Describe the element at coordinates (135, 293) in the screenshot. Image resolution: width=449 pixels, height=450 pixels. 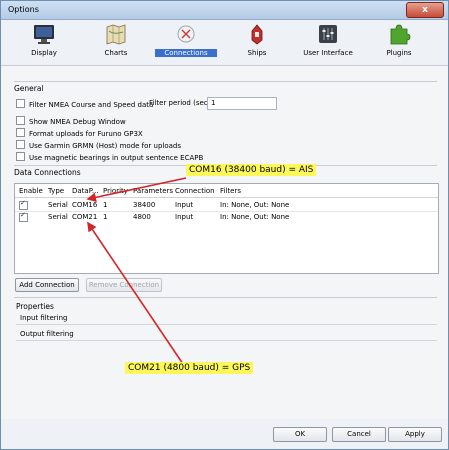
I see `gps-arrow` at that location.